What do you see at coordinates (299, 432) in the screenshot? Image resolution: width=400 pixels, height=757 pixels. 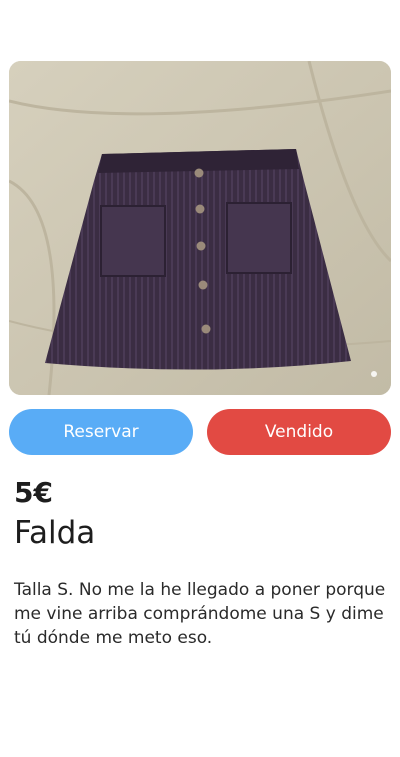 I see `sold-button: Vendido` at bounding box center [299, 432].